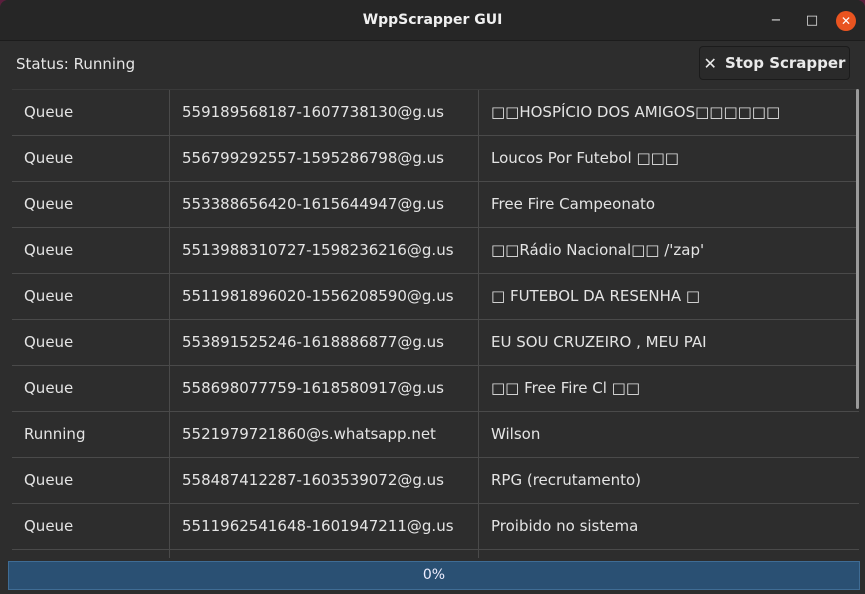 This screenshot has height=594, width=865. What do you see at coordinates (324, 296) in the screenshot?
I see `id-cell: 5511981896020-1556208590@g.us` at bounding box center [324, 296].